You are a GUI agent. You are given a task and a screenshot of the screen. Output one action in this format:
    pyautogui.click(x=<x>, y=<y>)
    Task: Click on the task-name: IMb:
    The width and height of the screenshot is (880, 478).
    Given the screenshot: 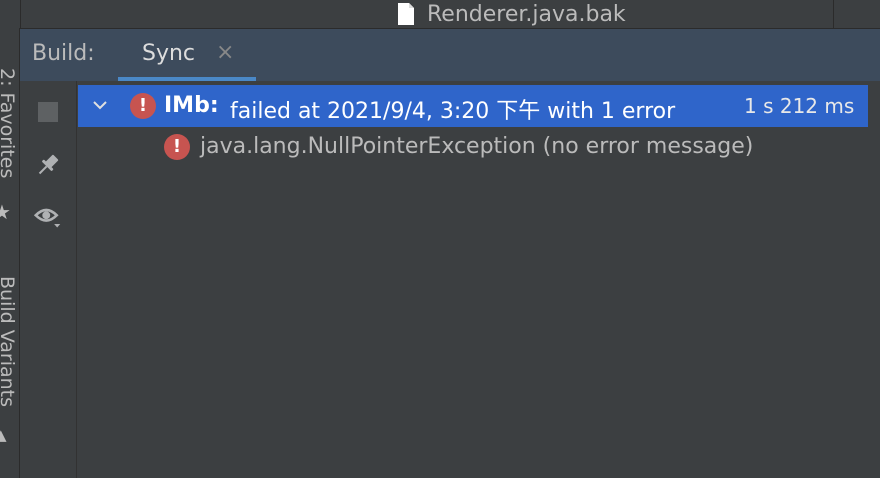 What is the action you would take?
    pyautogui.click(x=191, y=105)
    